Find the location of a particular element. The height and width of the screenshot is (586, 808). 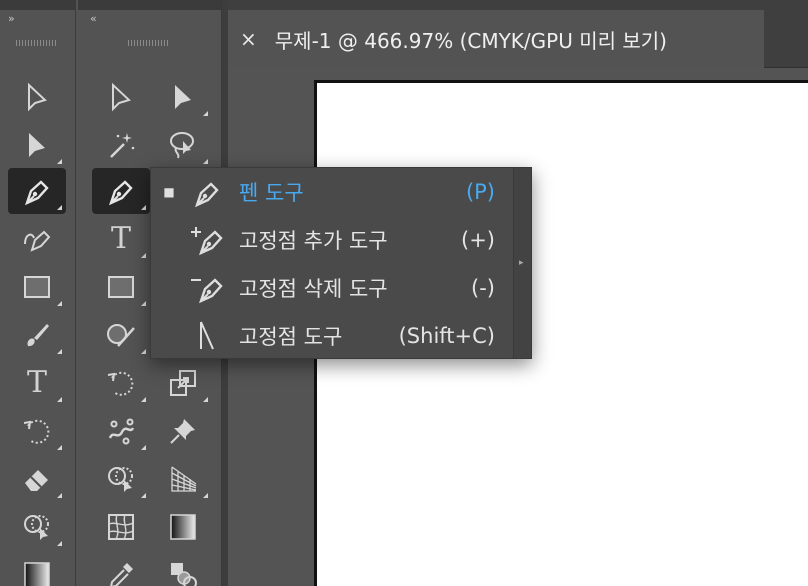

menu-item-pen-tool: ■ 펜 도구 (P) is located at coordinates (332, 192).